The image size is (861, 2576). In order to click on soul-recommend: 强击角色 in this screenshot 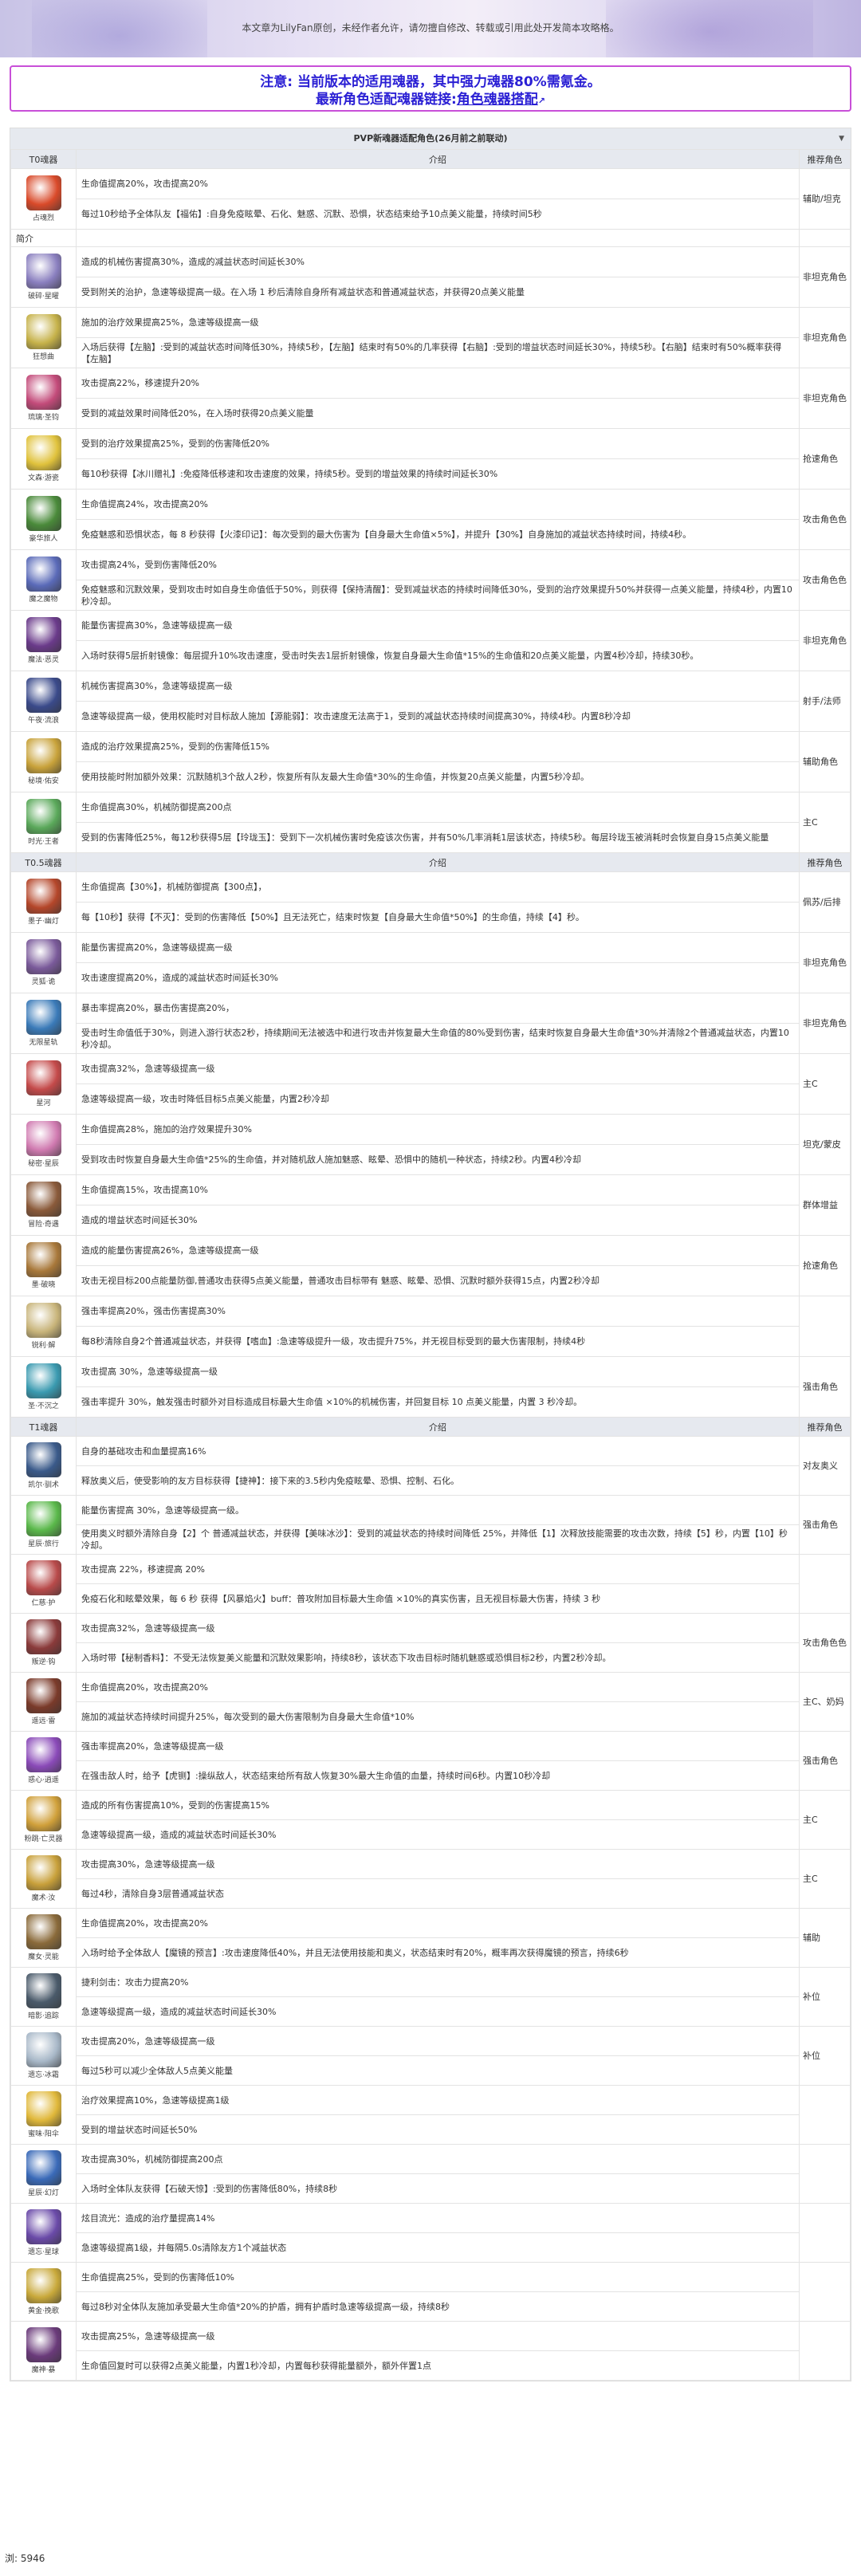, I will do `click(825, 1525)`.